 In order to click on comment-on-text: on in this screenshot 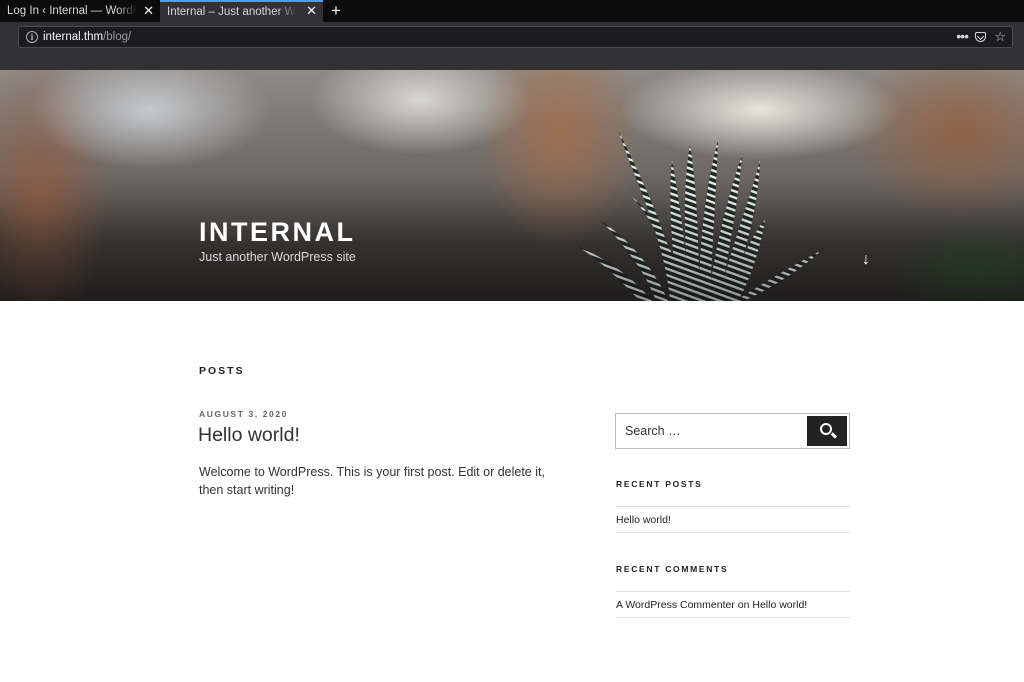, I will do `click(743, 605)`.